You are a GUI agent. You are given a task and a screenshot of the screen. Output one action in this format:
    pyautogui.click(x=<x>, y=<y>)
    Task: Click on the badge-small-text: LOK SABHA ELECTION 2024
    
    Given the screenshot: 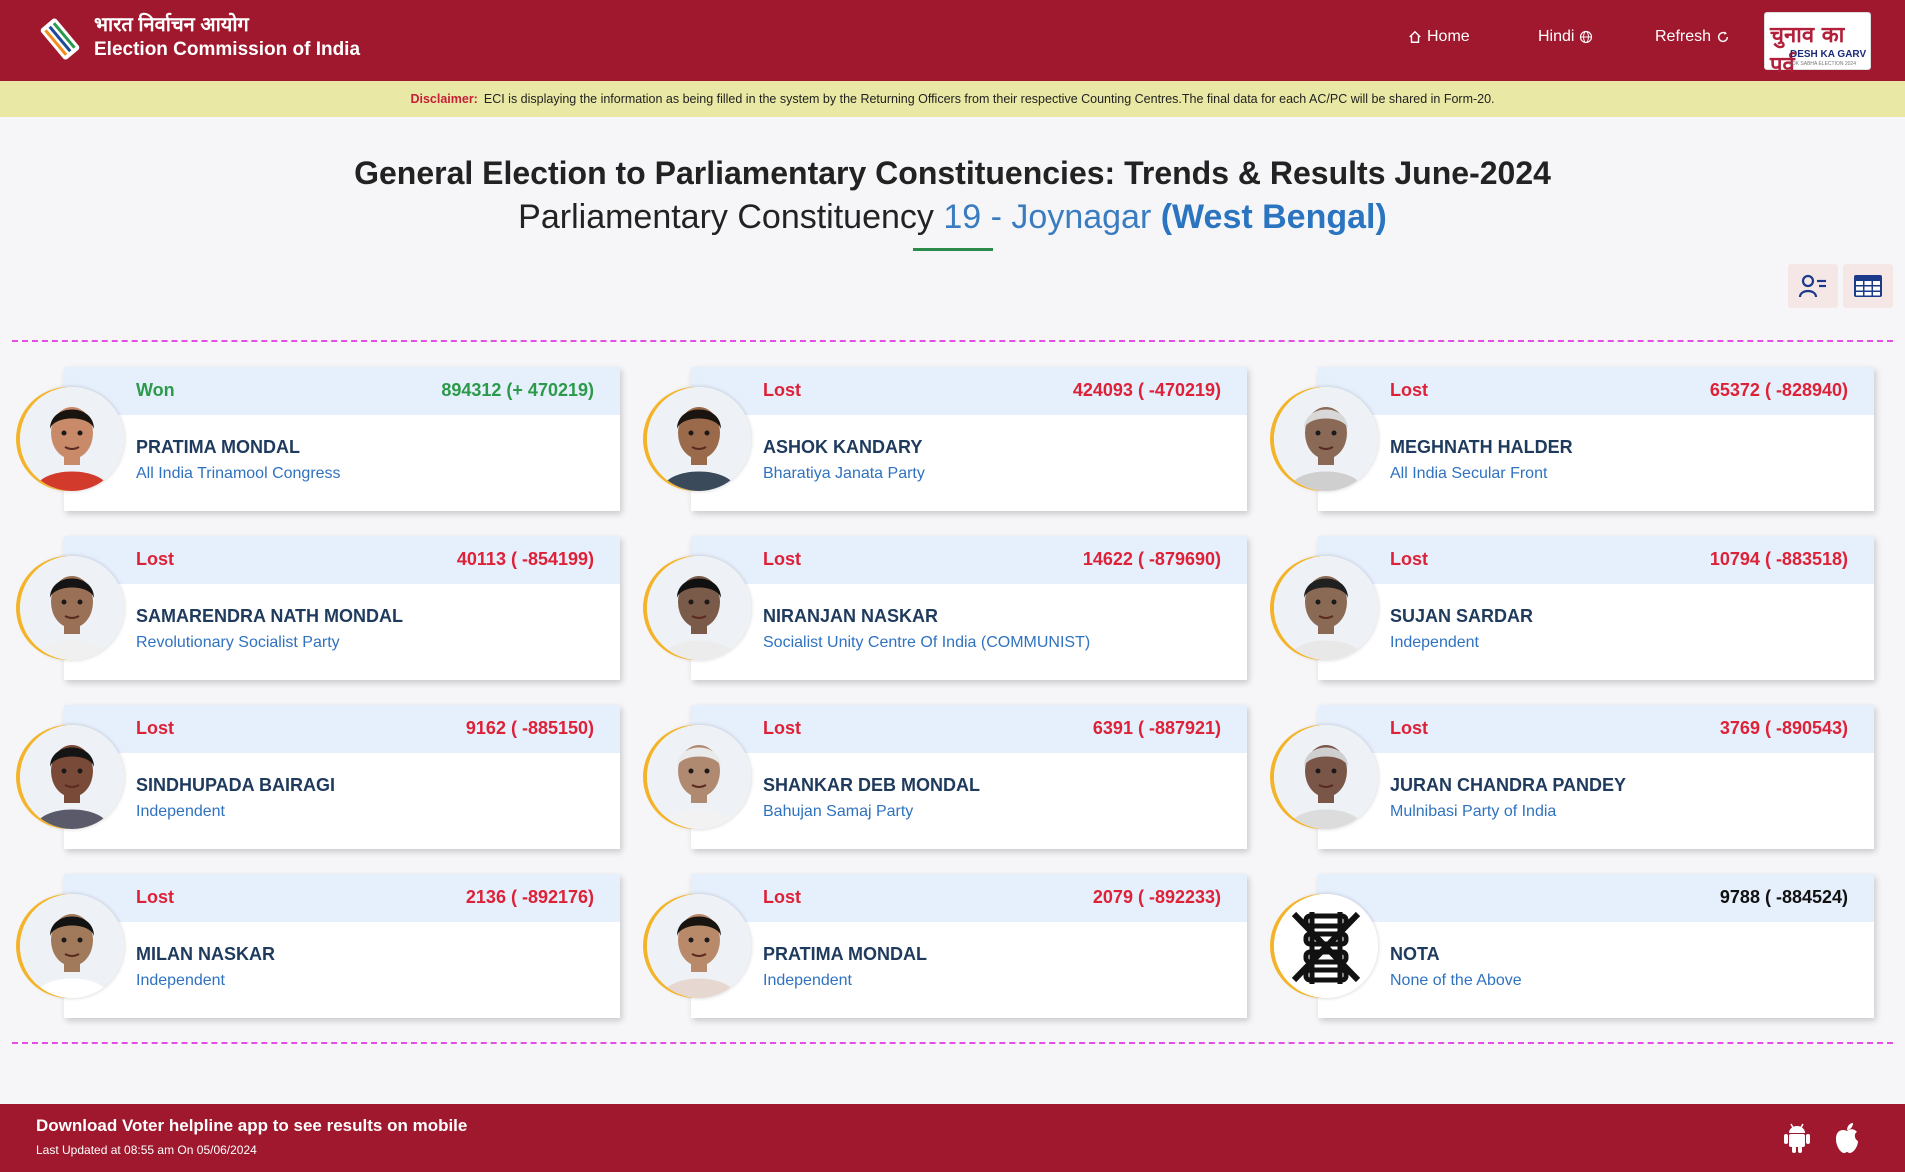 What is the action you would take?
    pyautogui.click(x=1822, y=64)
    